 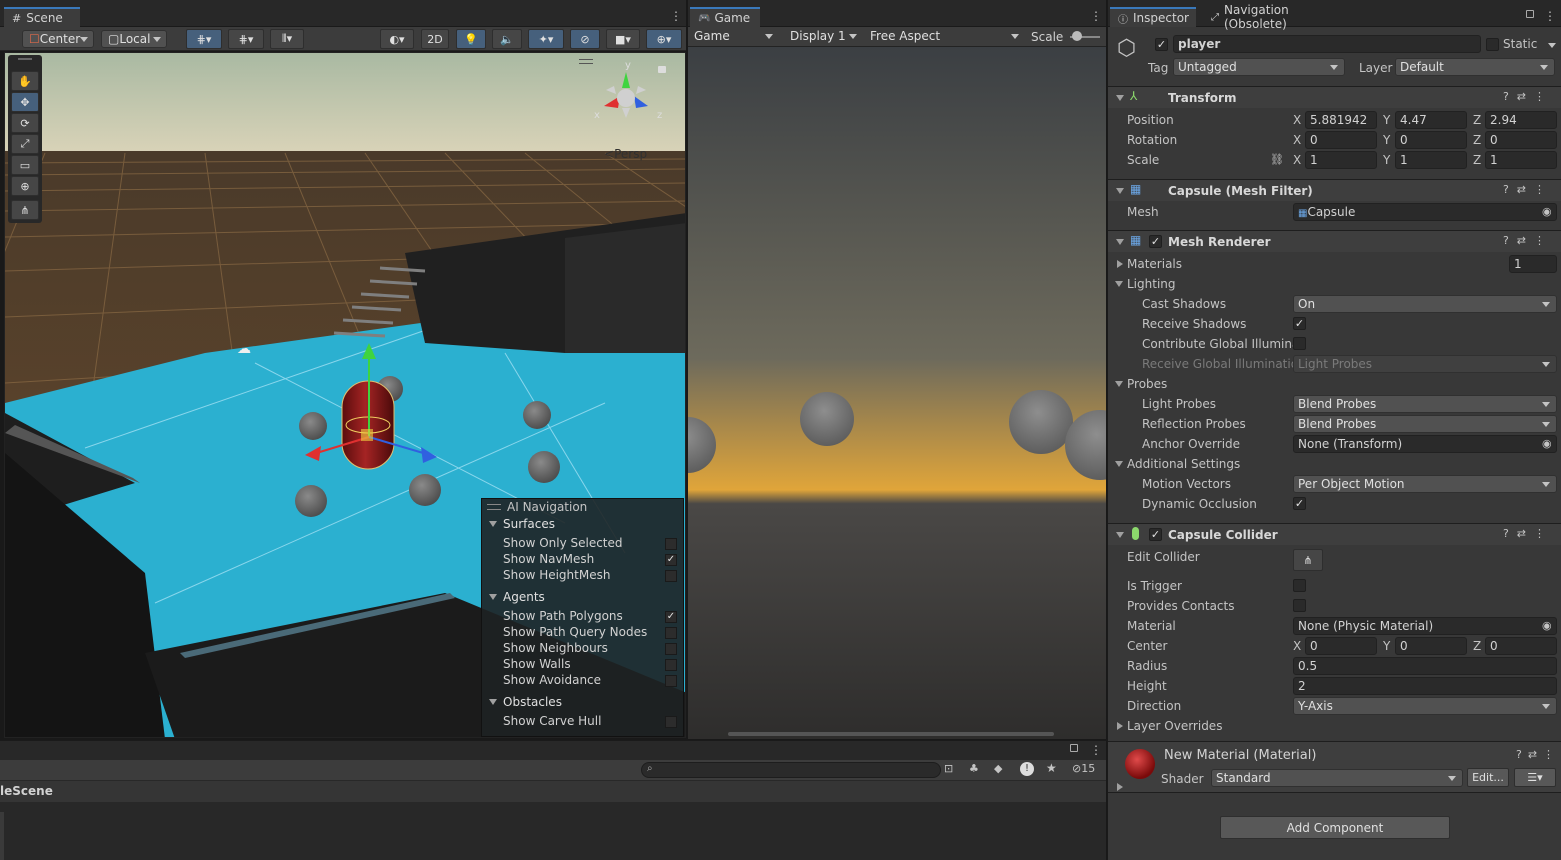 What do you see at coordinates (1155, 241) in the screenshot?
I see `mesh-renderer-enabled-checkbox: ✓` at bounding box center [1155, 241].